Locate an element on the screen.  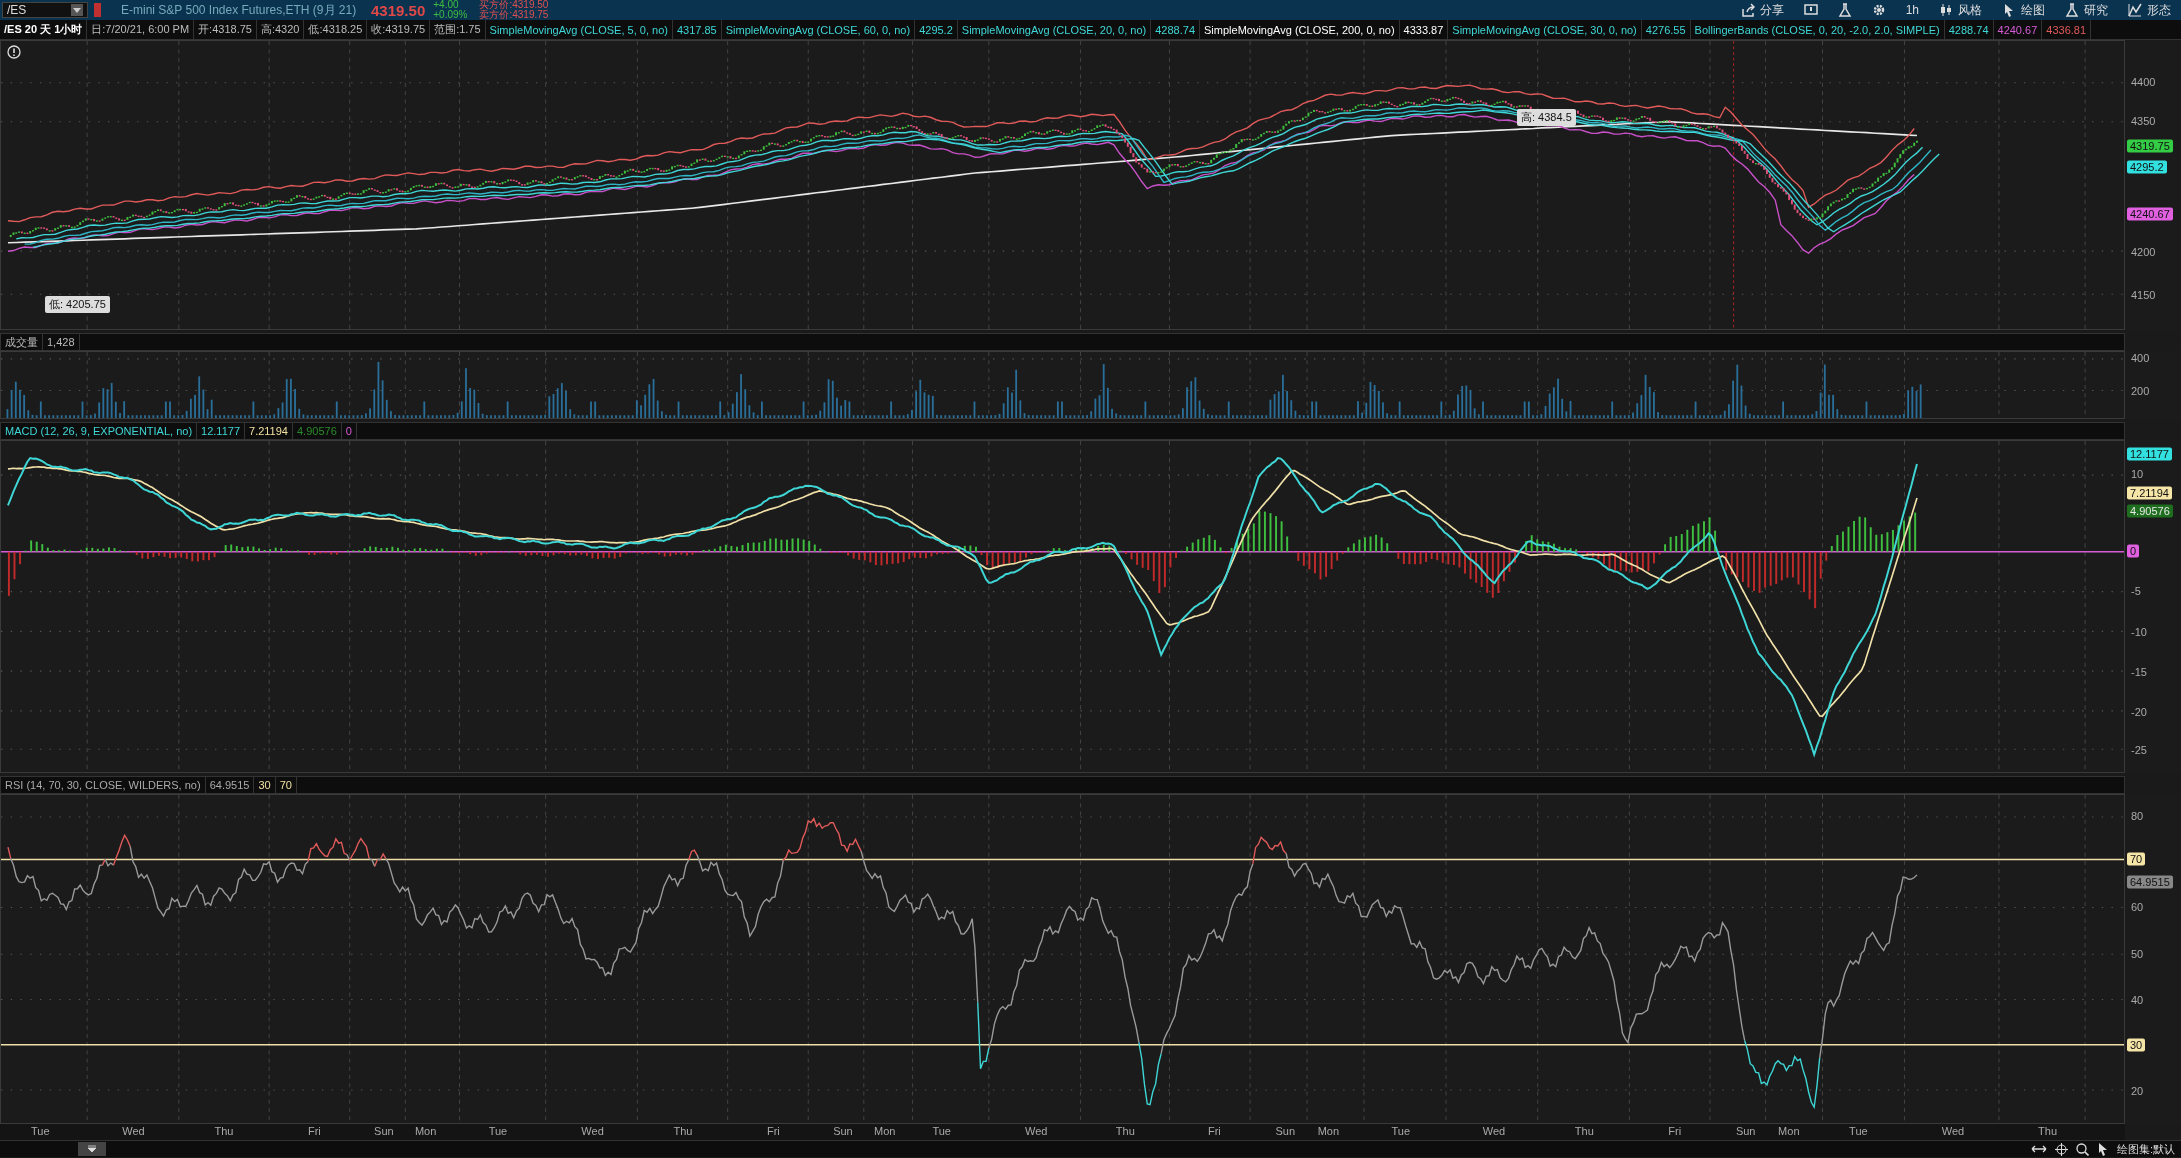
instrument-description: E-mini S&P 500 Index Futures,ETH (9月 21) is located at coordinates (239, 10).